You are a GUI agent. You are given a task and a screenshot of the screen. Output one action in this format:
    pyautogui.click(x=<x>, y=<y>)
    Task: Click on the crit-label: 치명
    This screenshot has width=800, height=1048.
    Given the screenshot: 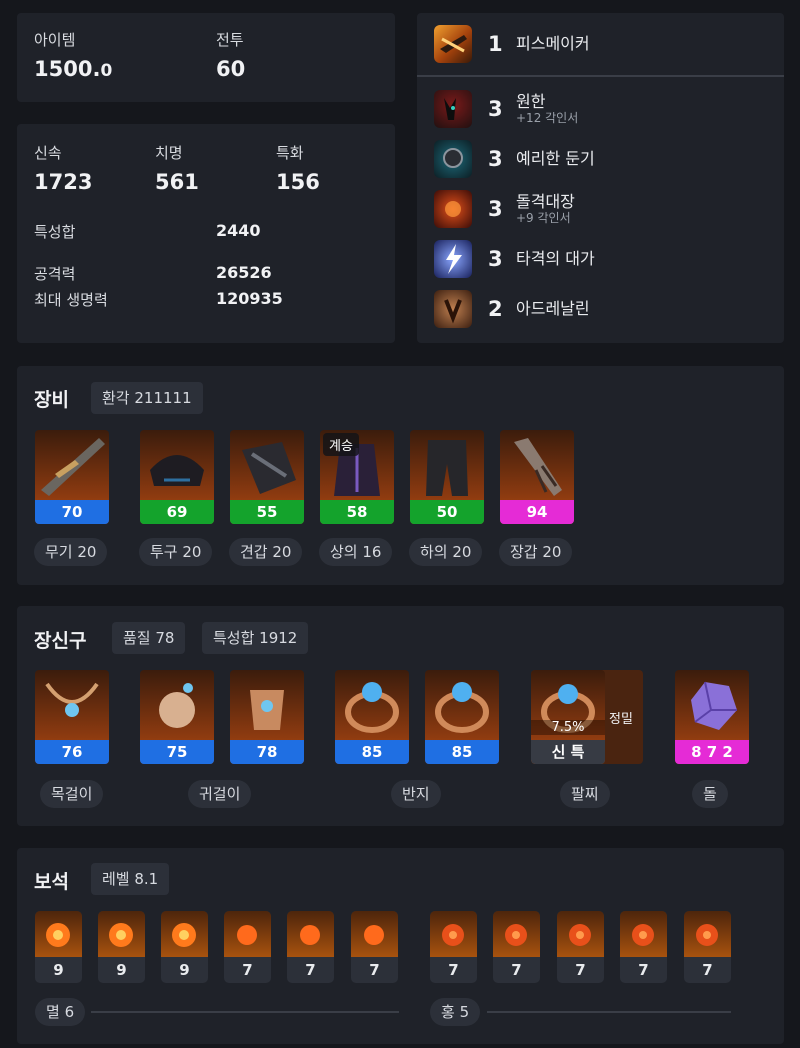 What is the action you would take?
    pyautogui.click(x=169, y=153)
    